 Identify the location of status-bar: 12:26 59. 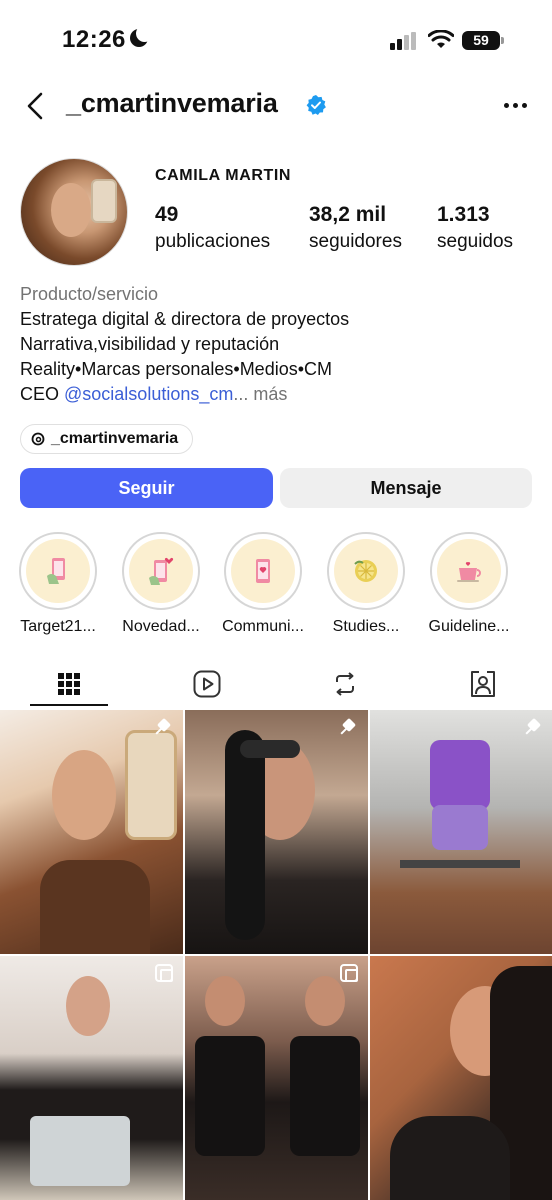
(276, 40).